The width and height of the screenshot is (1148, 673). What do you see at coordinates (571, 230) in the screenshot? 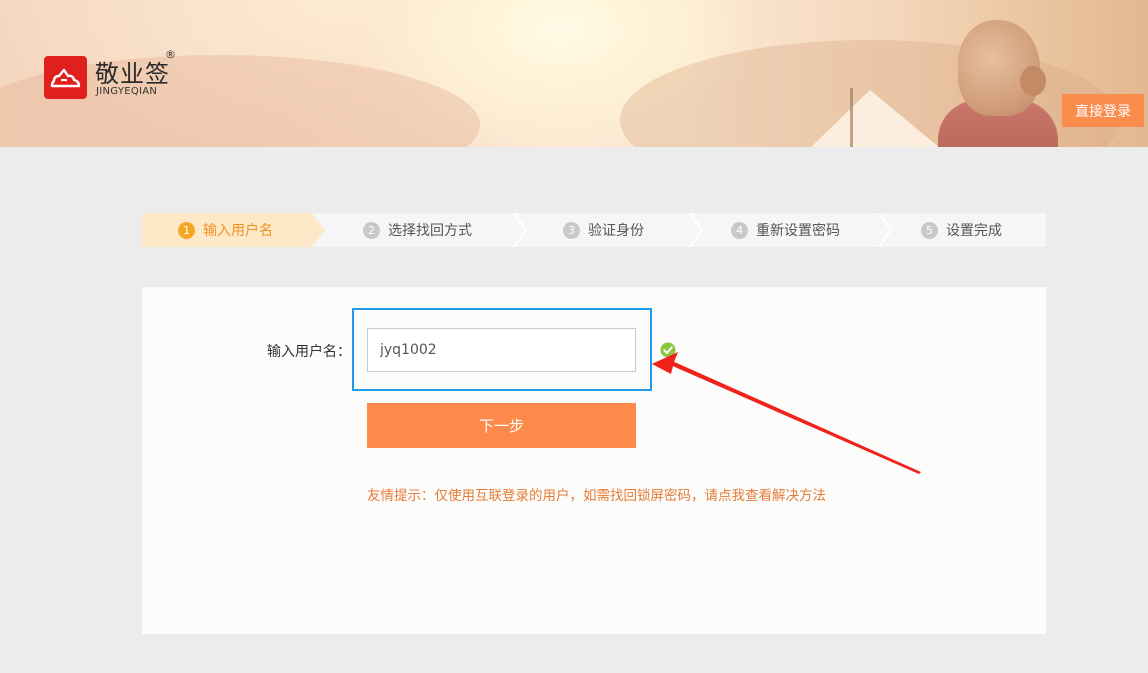
I see `step-number: 3` at bounding box center [571, 230].